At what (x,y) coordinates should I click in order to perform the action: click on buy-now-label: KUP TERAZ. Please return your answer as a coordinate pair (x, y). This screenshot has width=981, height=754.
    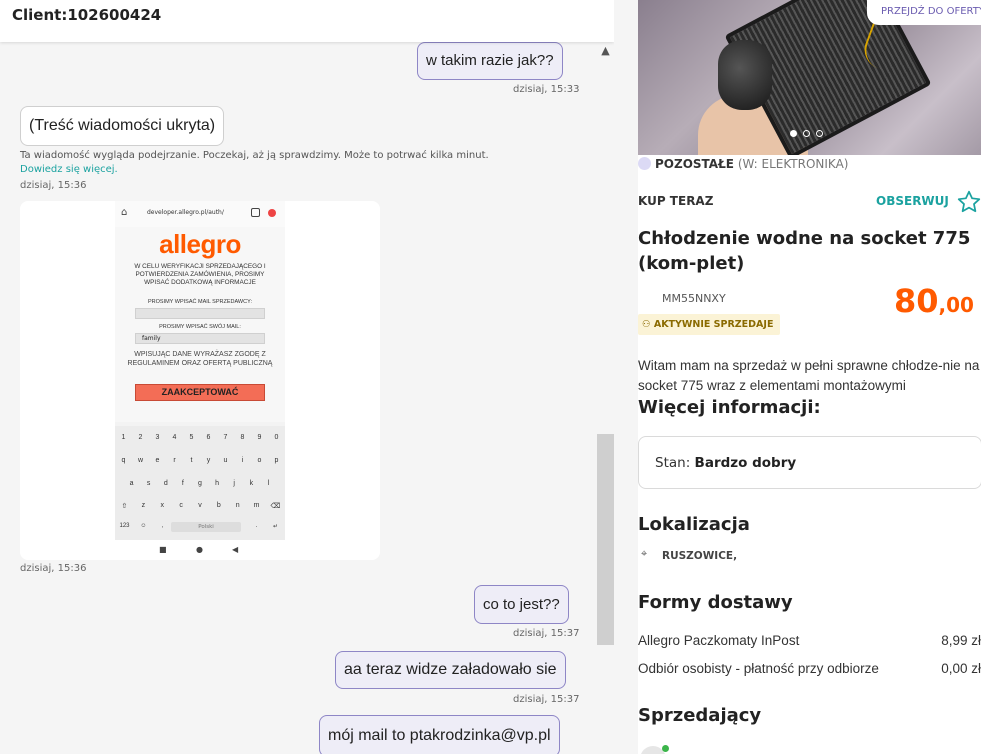
    Looking at the image, I should click on (676, 201).